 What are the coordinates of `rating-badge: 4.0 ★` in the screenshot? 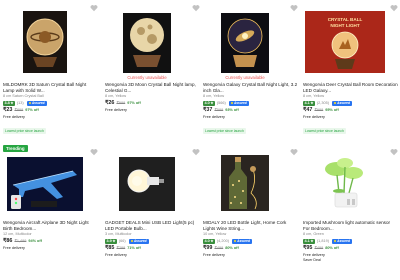 It's located at (209, 241).